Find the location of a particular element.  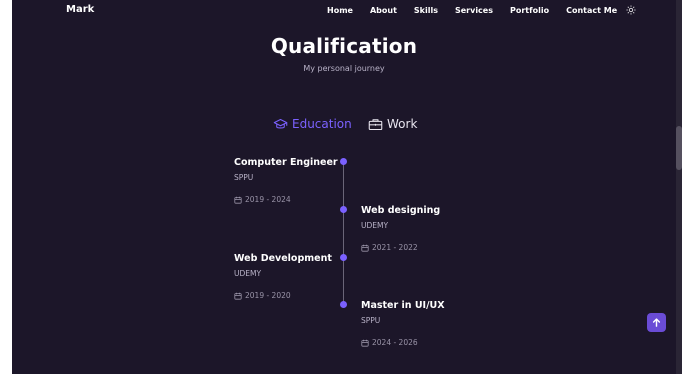

qualification-date-text: 2019 - 2020 is located at coordinates (268, 295).